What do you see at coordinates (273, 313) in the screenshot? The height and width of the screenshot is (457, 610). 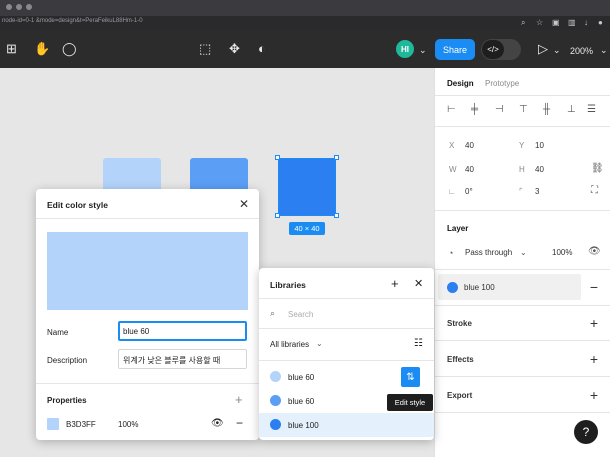 I see `search-icon: ⌕` at bounding box center [273, 313].